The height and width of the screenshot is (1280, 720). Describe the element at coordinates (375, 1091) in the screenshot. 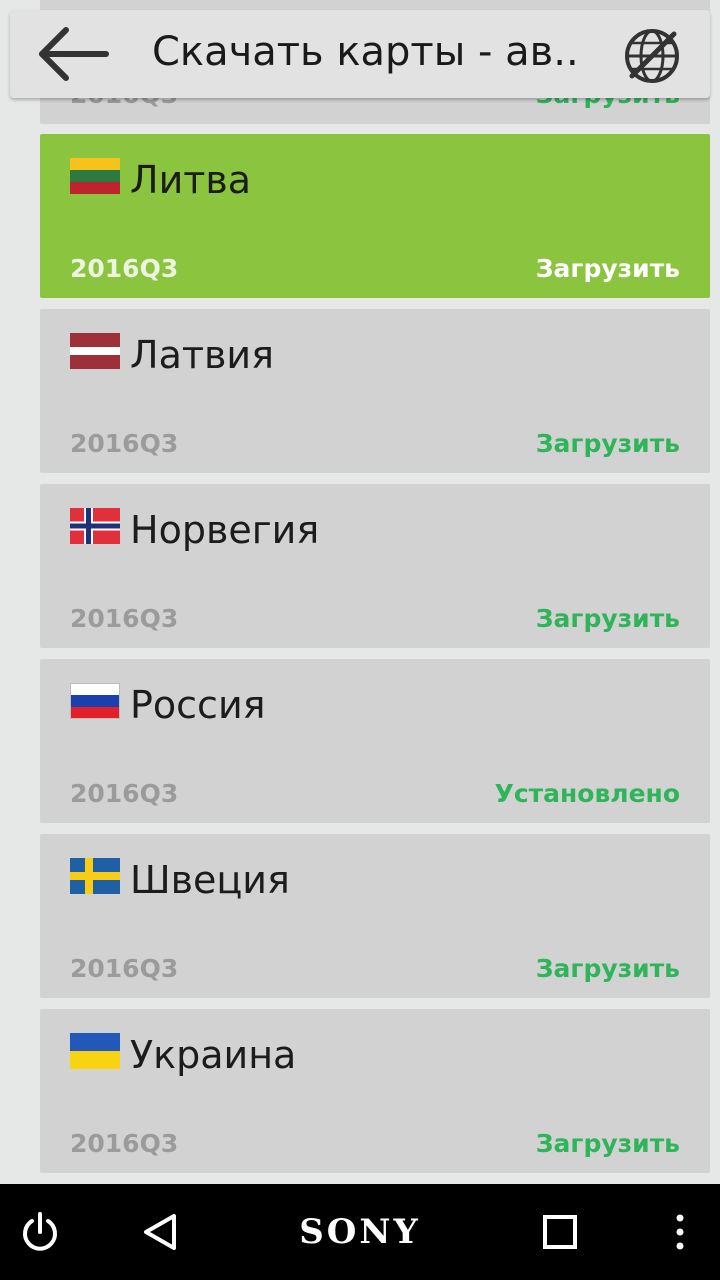

I see `list-item-ukraine: Украина 2016Q3 Загрузить` at that location.